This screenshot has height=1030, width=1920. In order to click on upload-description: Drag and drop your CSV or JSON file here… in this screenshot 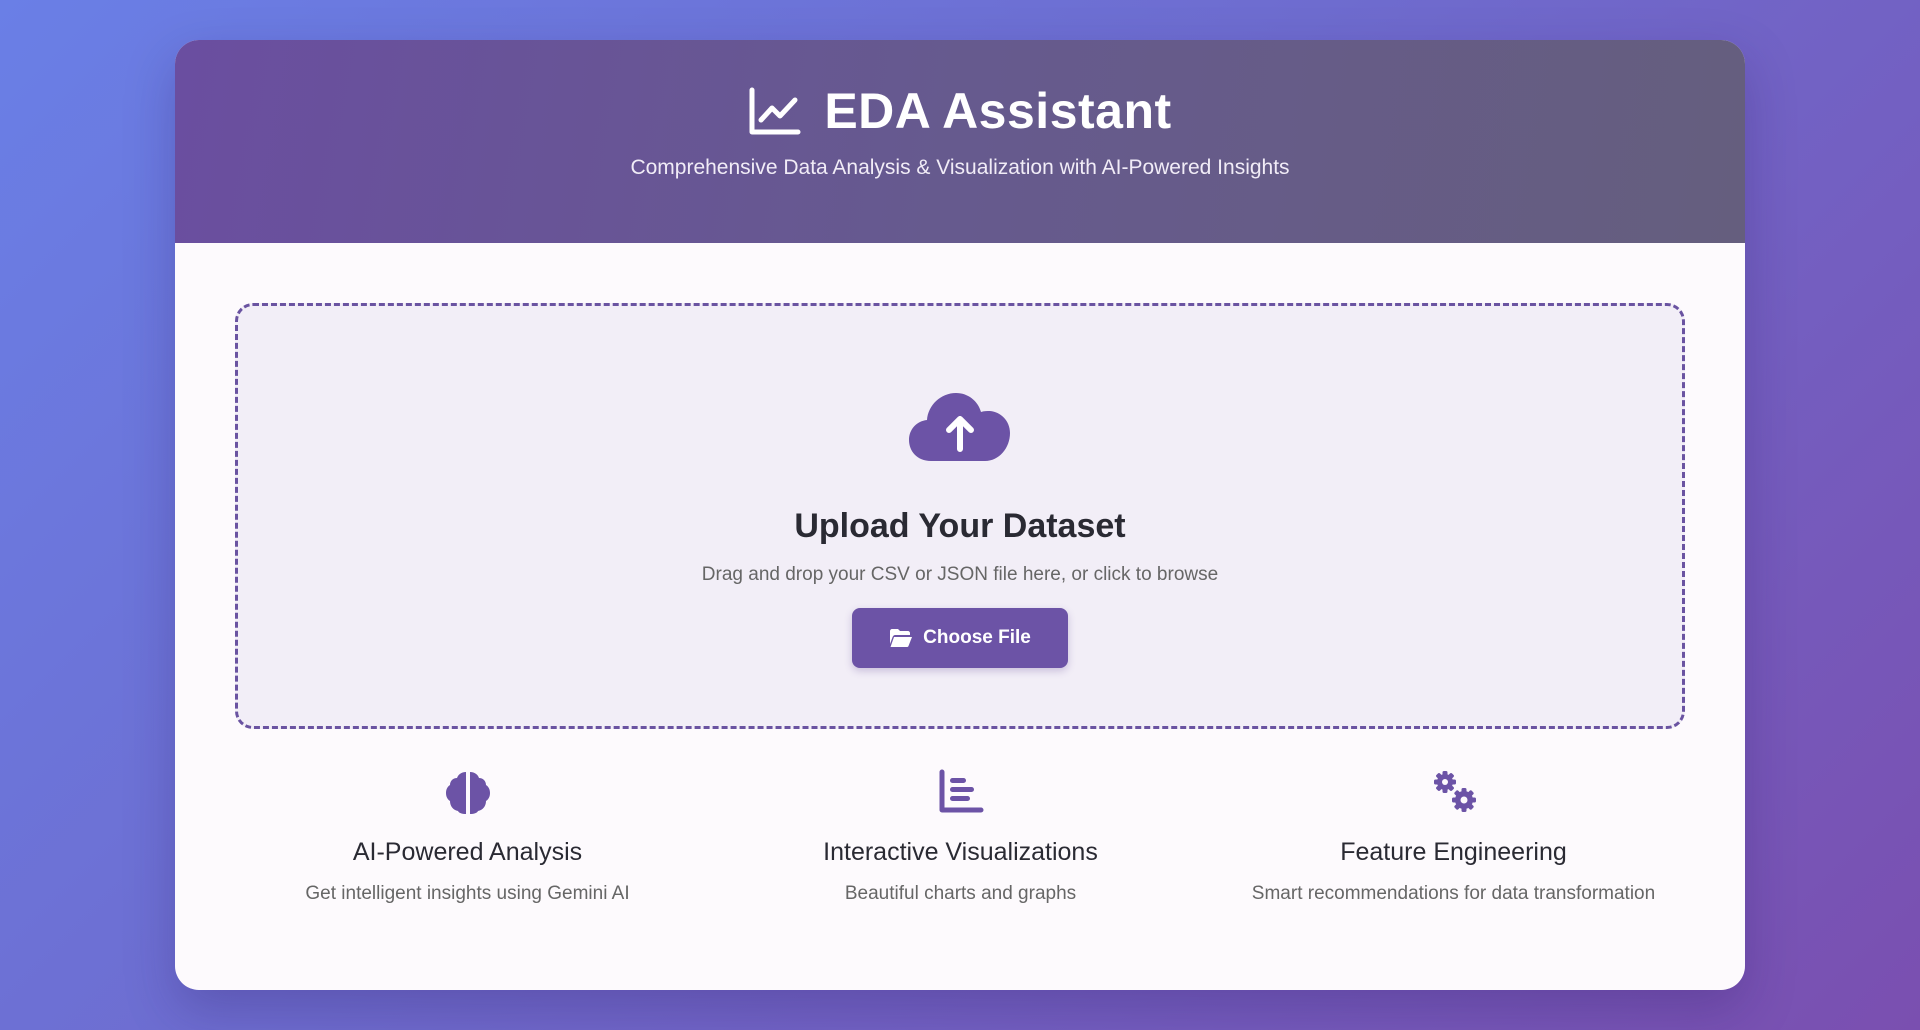, I will do `click(960, 574)`.